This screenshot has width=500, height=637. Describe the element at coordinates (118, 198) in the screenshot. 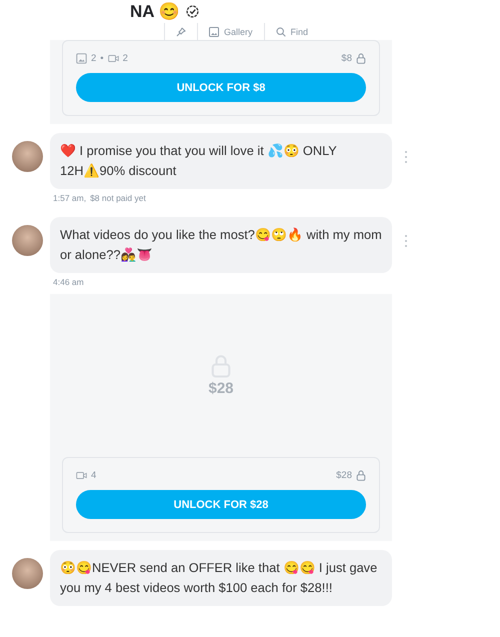

I see `payment-status: $8 not paid yet` at that location.